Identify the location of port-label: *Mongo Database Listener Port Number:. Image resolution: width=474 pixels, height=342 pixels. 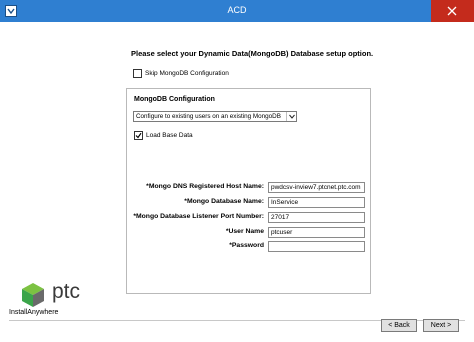
(198, 216).